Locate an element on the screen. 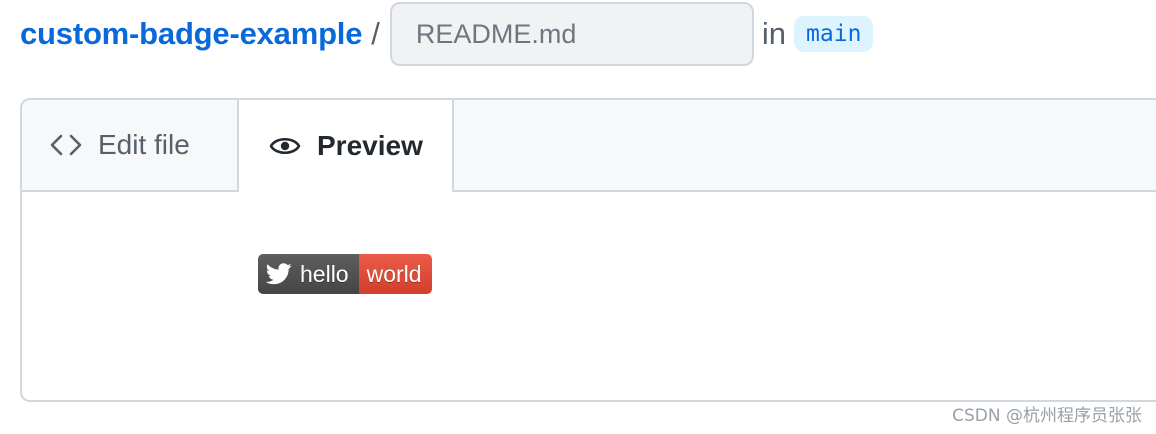 The image size is (1156, 434). badge-left-segment: hello is located at coordinates (308, 274).